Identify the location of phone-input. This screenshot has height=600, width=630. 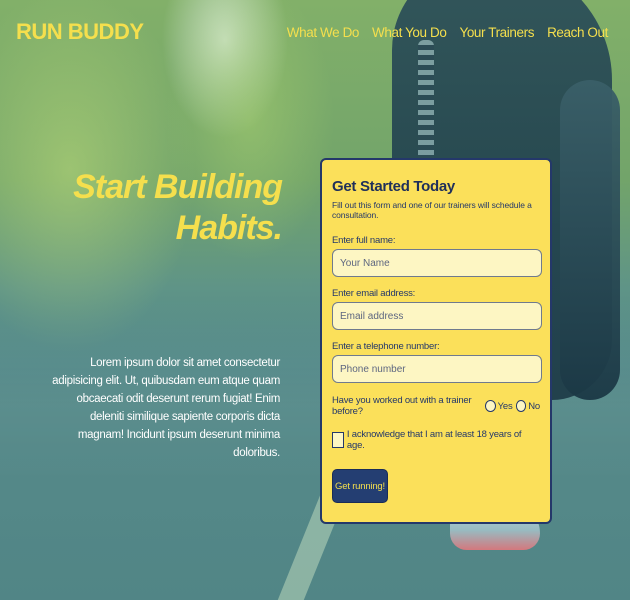
(437, 369).